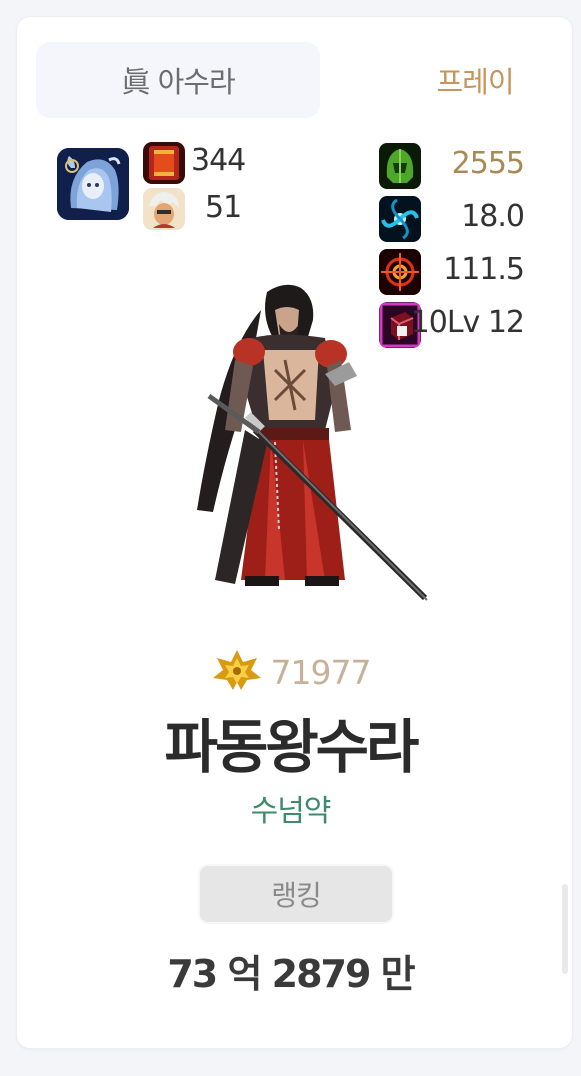 This screenshot has height=1076, width=581. Describe the element at coordinates (93, 184) in the screenshot. I see `blue-haired-creature-avatar-icon` at that location.